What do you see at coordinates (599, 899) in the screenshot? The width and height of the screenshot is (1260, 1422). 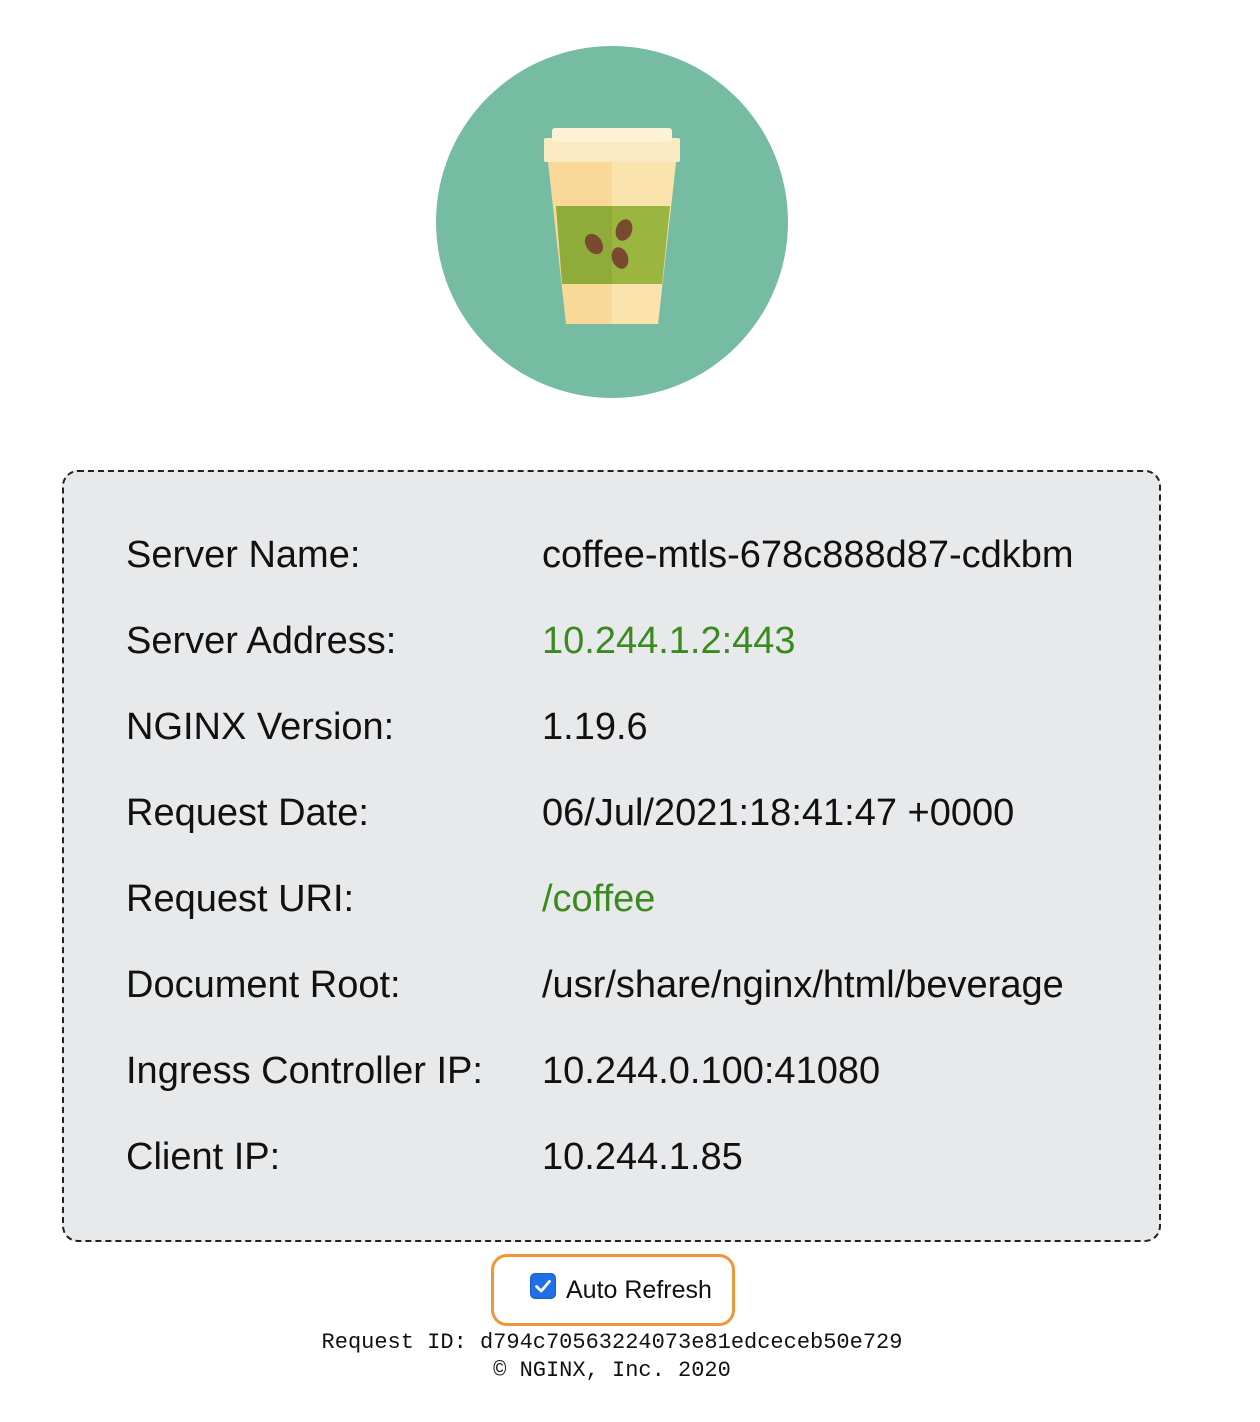 I see `request-uri-value: /coffee` at bounding box center [599, 899].